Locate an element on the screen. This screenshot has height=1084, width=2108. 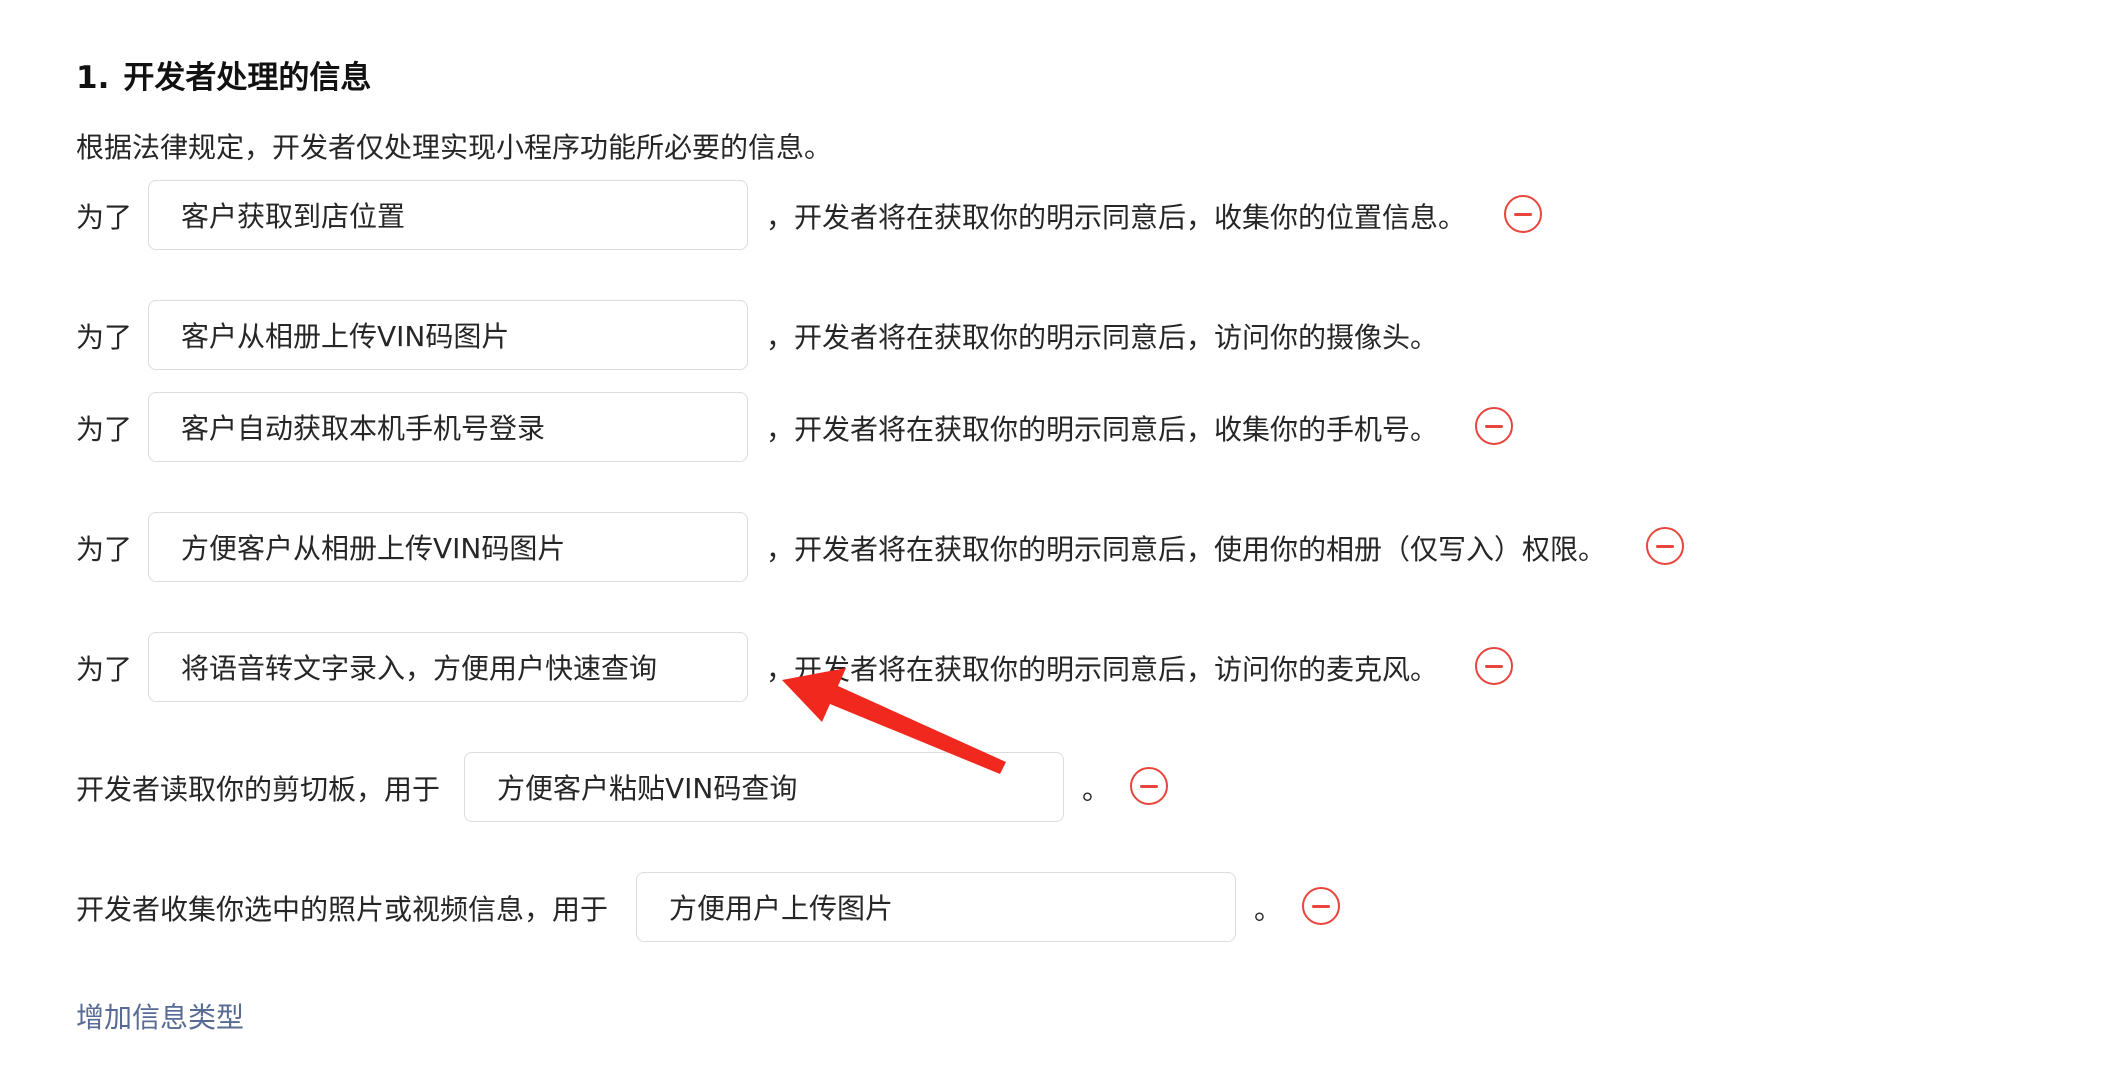
info-row-camera: 为了 ，开发者将在获取你的明示同意后，访问你的摄像头。 is located at coordinates (1076, 335).